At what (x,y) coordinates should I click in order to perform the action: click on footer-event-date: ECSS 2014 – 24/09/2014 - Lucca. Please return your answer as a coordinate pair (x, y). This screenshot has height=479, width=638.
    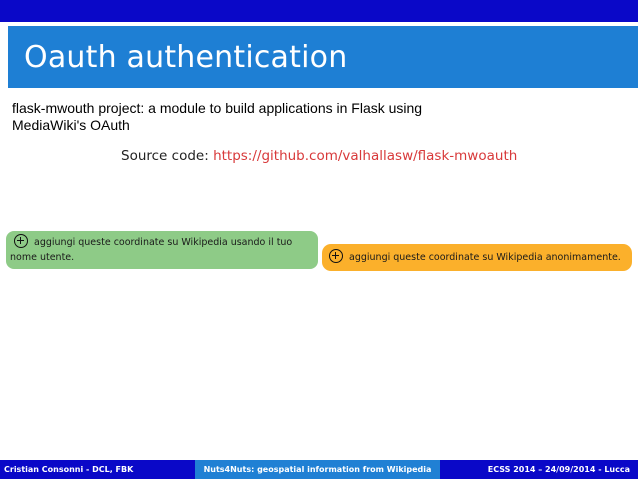
    Looking at the image, I should click on (539, 469).